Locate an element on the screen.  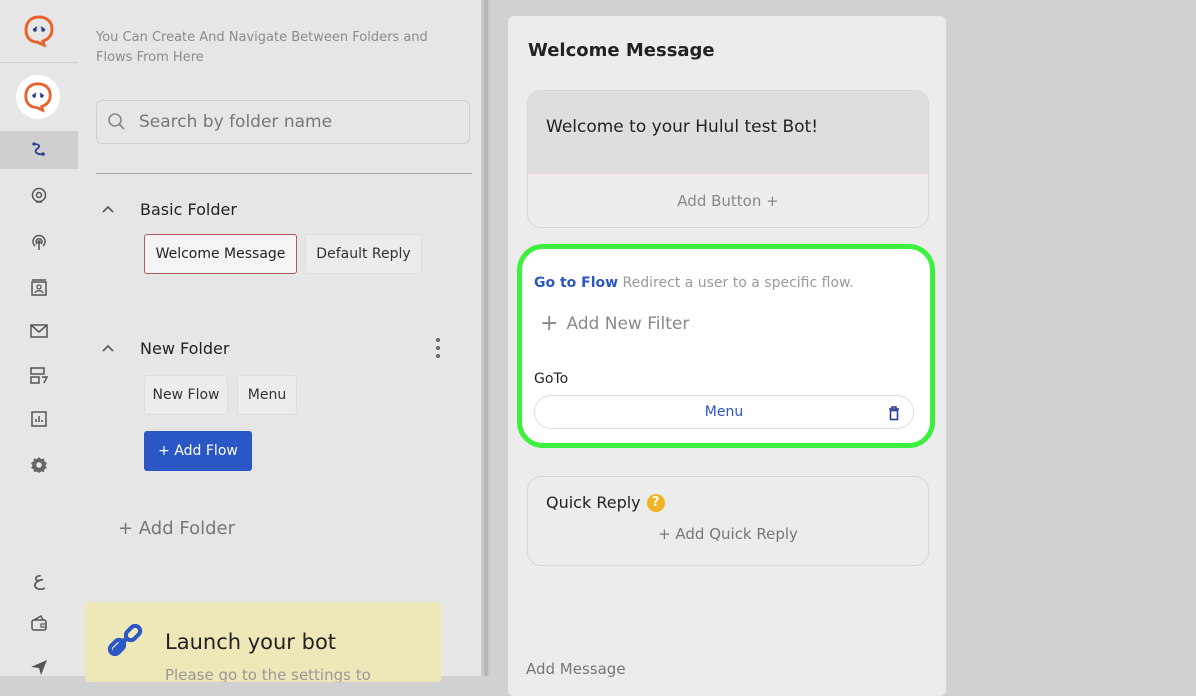
inbox-icon is located at coordinates (39, 331).